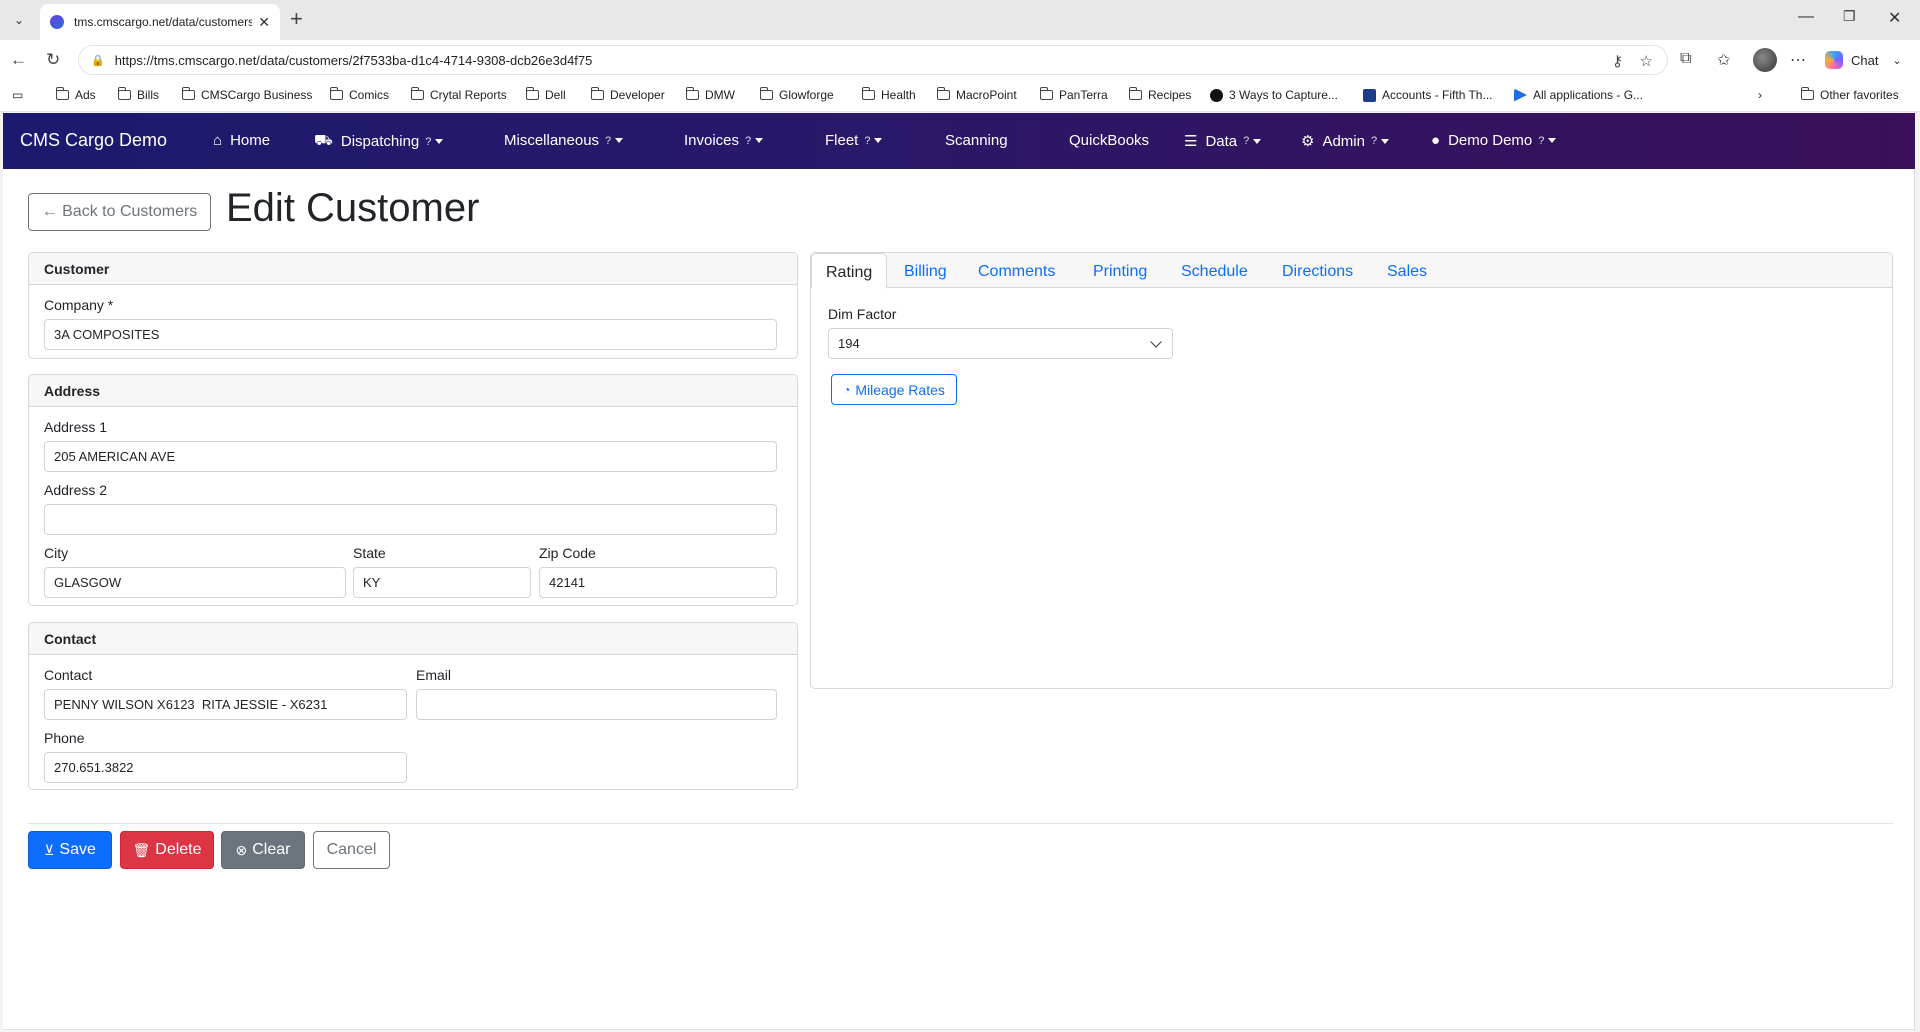  I want to click on save-icon: ⊻, so click(49, 849).